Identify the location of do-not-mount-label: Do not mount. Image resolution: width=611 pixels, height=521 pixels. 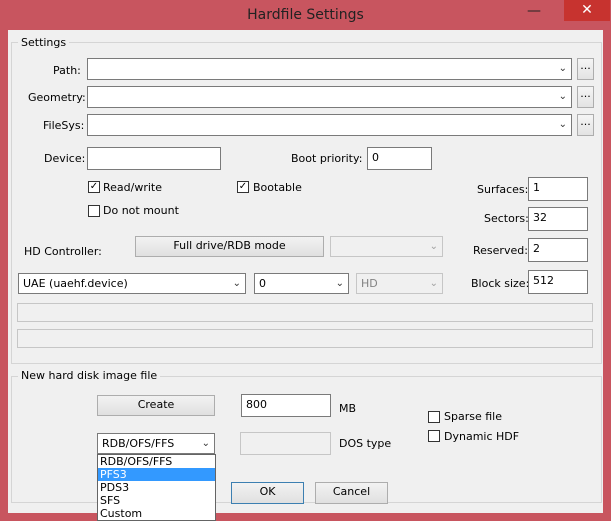
(141, 210).